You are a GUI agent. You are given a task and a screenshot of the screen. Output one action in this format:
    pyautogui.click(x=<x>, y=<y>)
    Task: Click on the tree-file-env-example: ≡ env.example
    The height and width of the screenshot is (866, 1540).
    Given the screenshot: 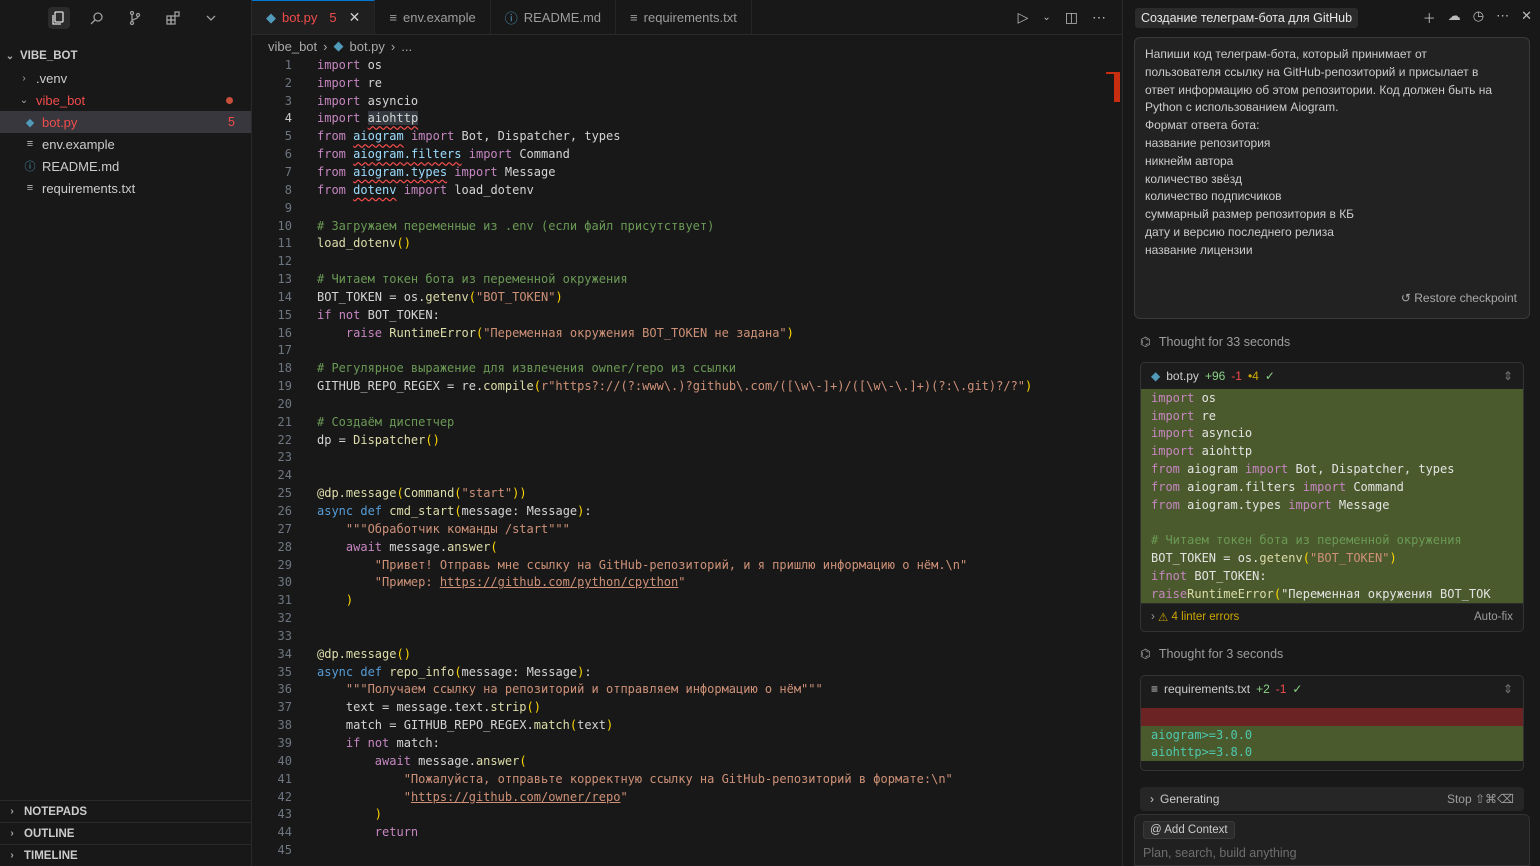 What is the action you would take?
    pyautogui.click(x=125, y=144)
    